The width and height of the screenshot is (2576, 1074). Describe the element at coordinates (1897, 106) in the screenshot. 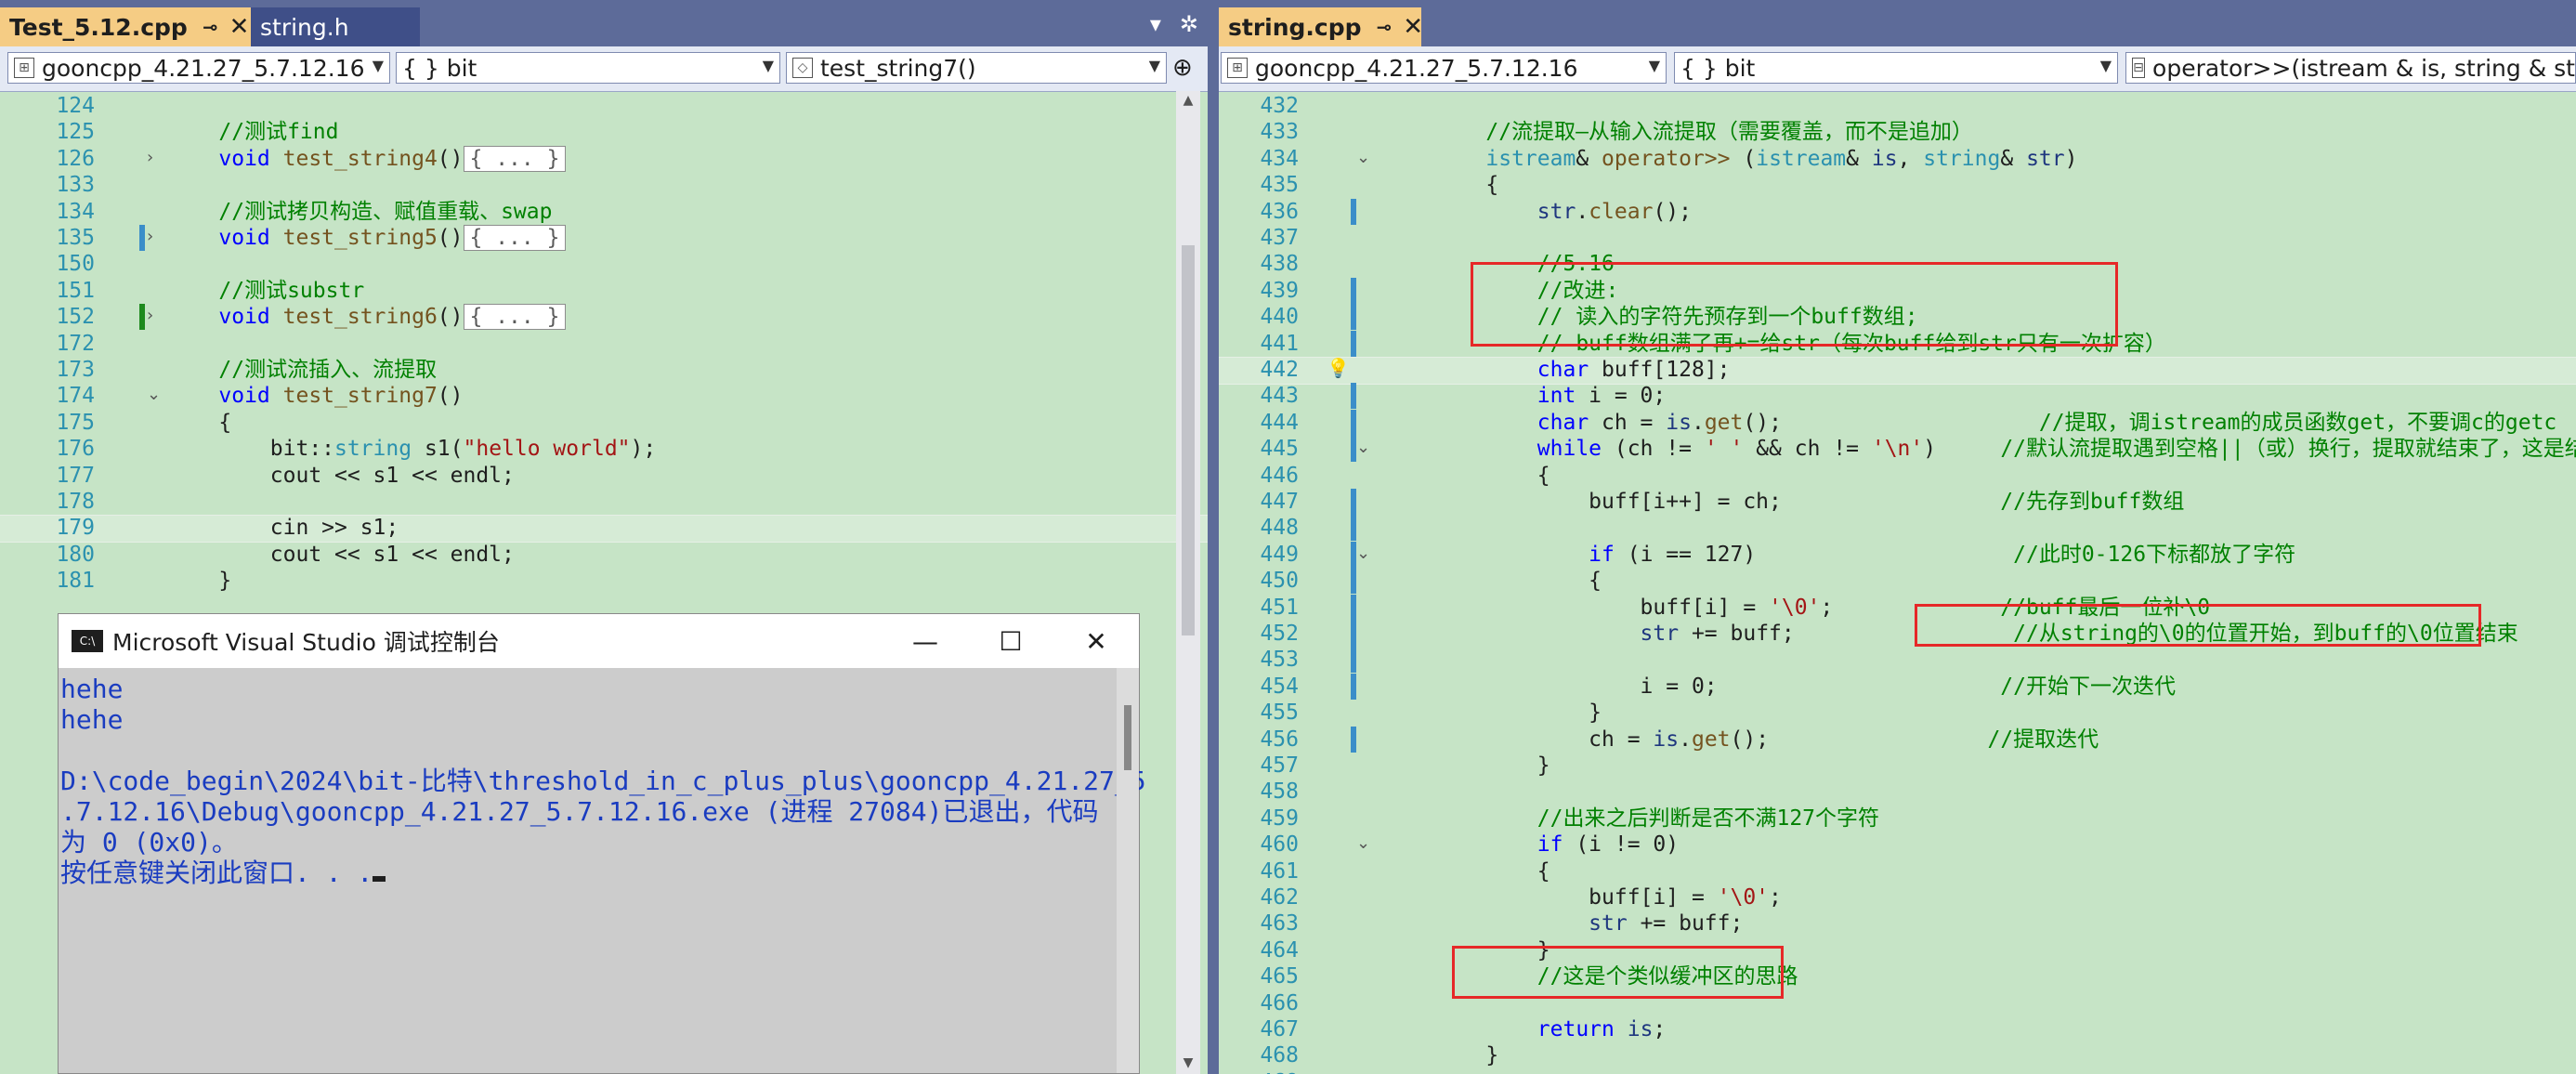

I see `code-line: 432` at that location.